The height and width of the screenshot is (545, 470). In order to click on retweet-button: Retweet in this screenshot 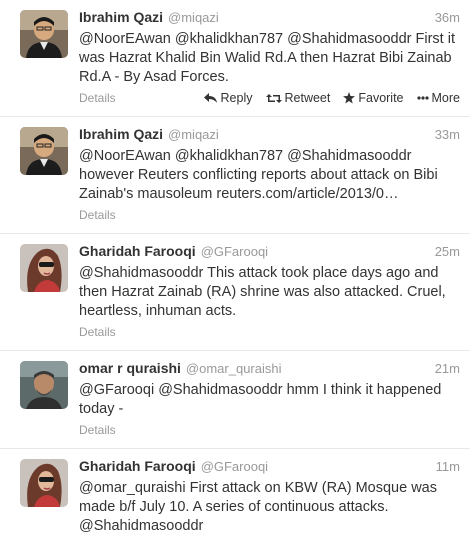, I will do `click(298, 98)`.